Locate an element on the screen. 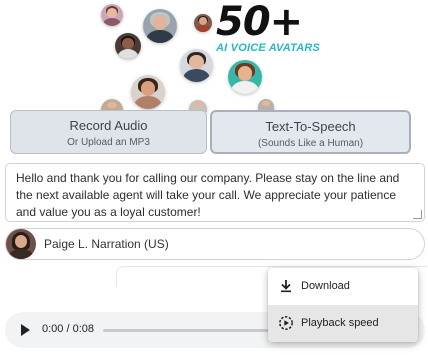 This screenshot has width=428, height=355. text-to-speech-title: Text-To-Speech is located at coordinates (310, 126).